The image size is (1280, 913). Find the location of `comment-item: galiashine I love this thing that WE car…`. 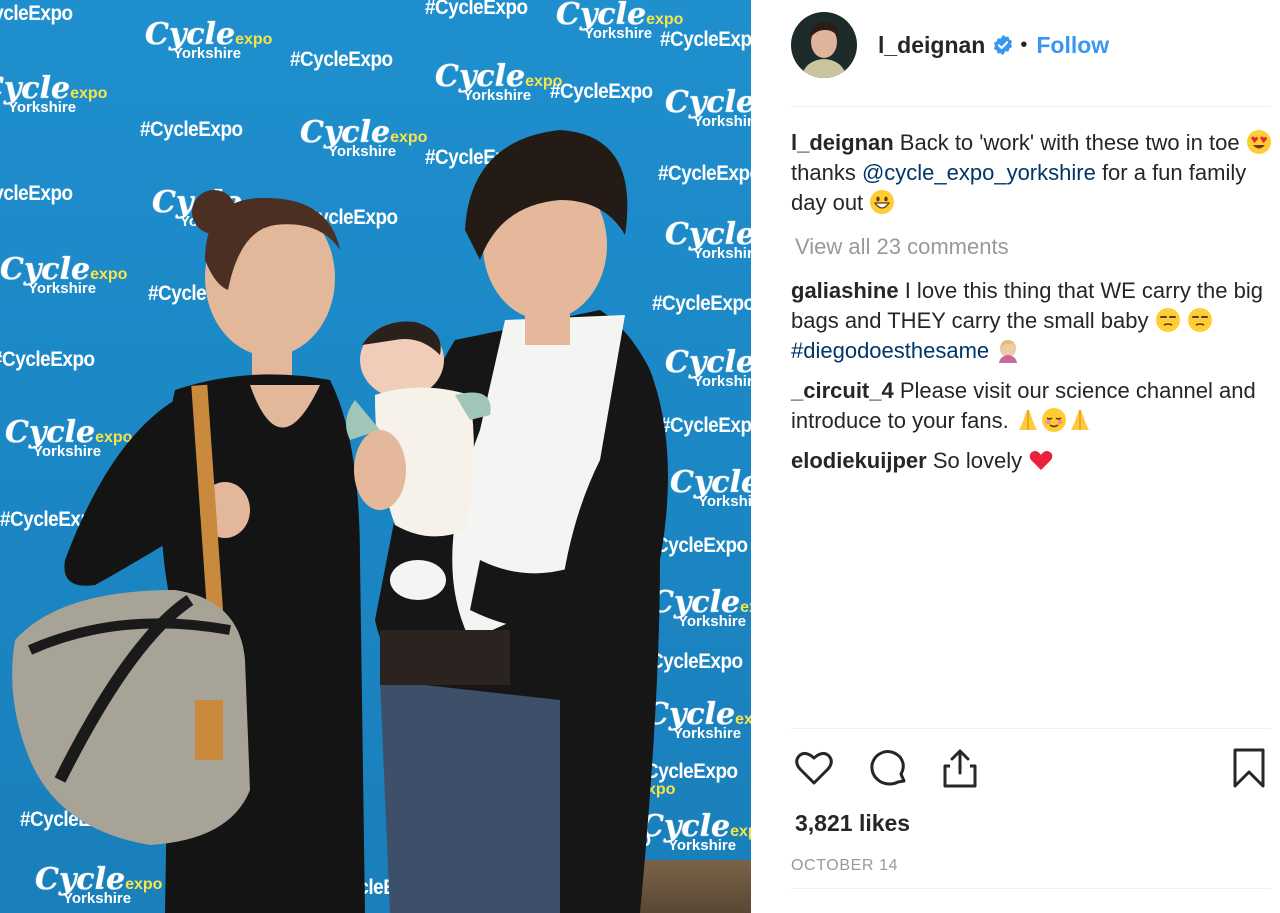

comment-item: galiashine I love this thing that WE car… is located at coordinates (1032, 321).